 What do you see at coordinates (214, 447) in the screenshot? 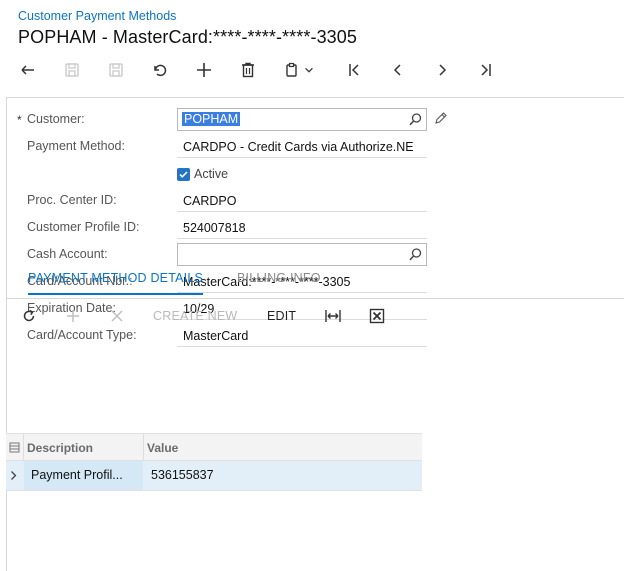
I see `grid-header: Description Value` at bounding box center [214, 447].